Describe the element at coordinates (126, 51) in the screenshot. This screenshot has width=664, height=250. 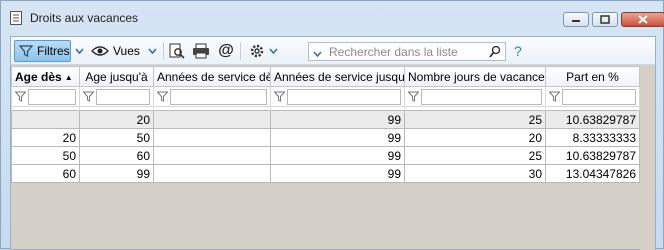
I see `views-label: Vues` at that location.